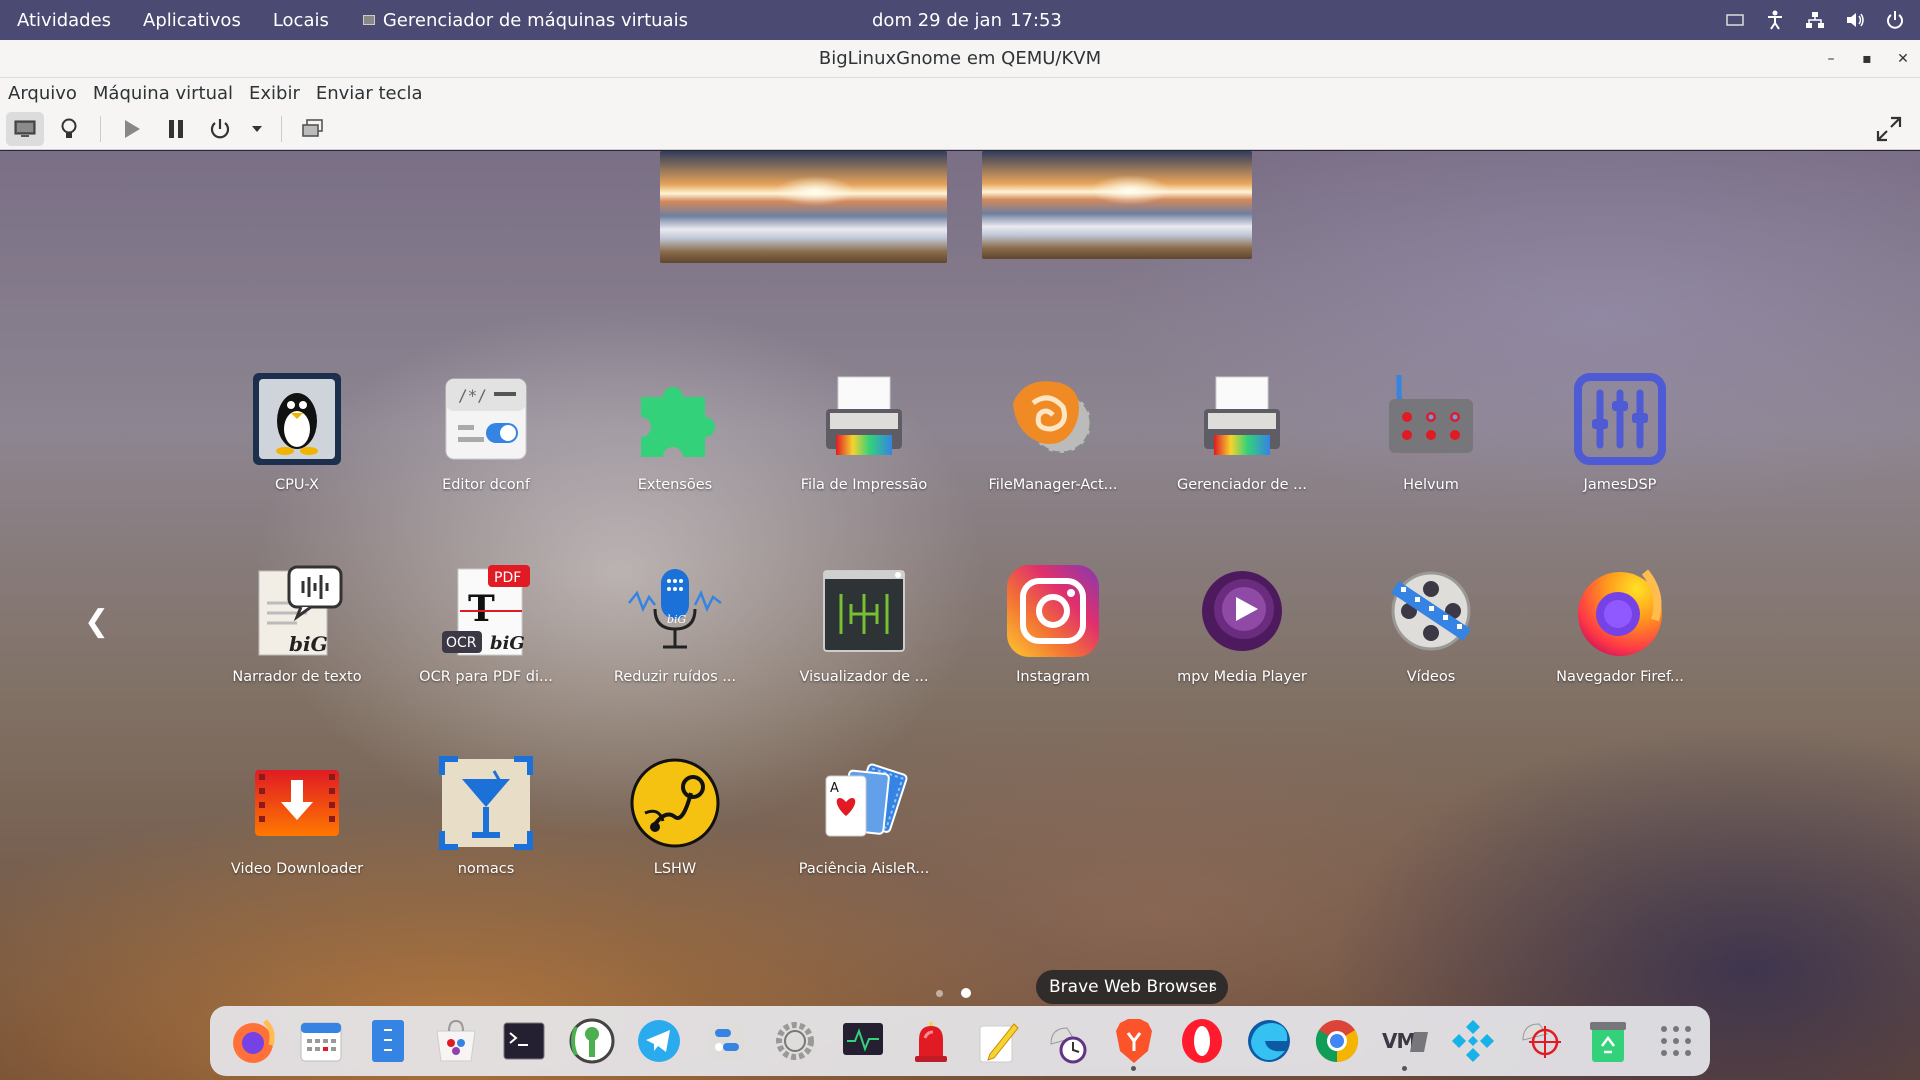  What do you see at coordinates (592, 1041) in the screenshot?
I see `dock-keepass` at bounding box center [592, 1041].